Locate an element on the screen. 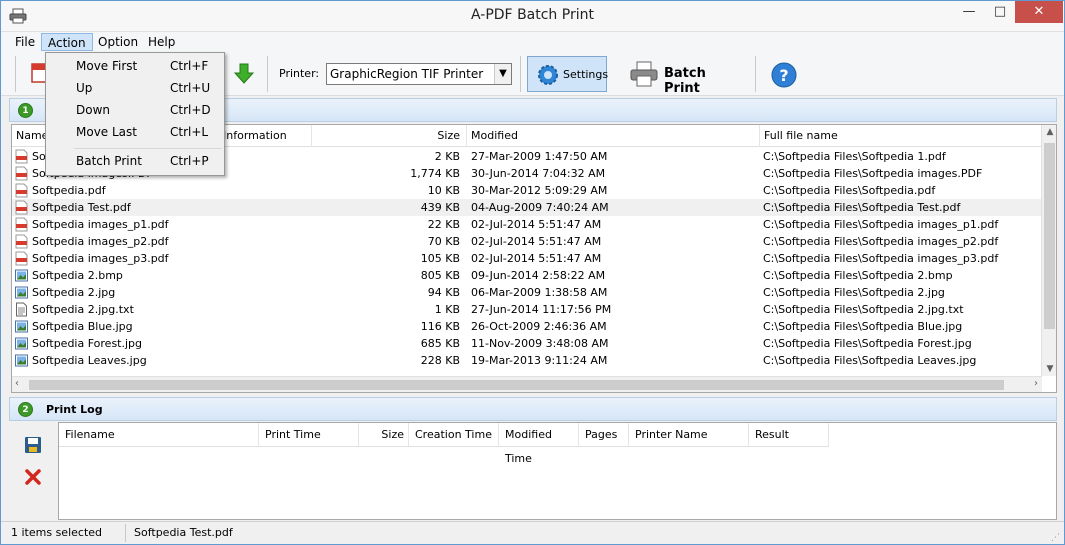  file-name-cell: Softpedia.pdf is located at coordinates (69, 190).